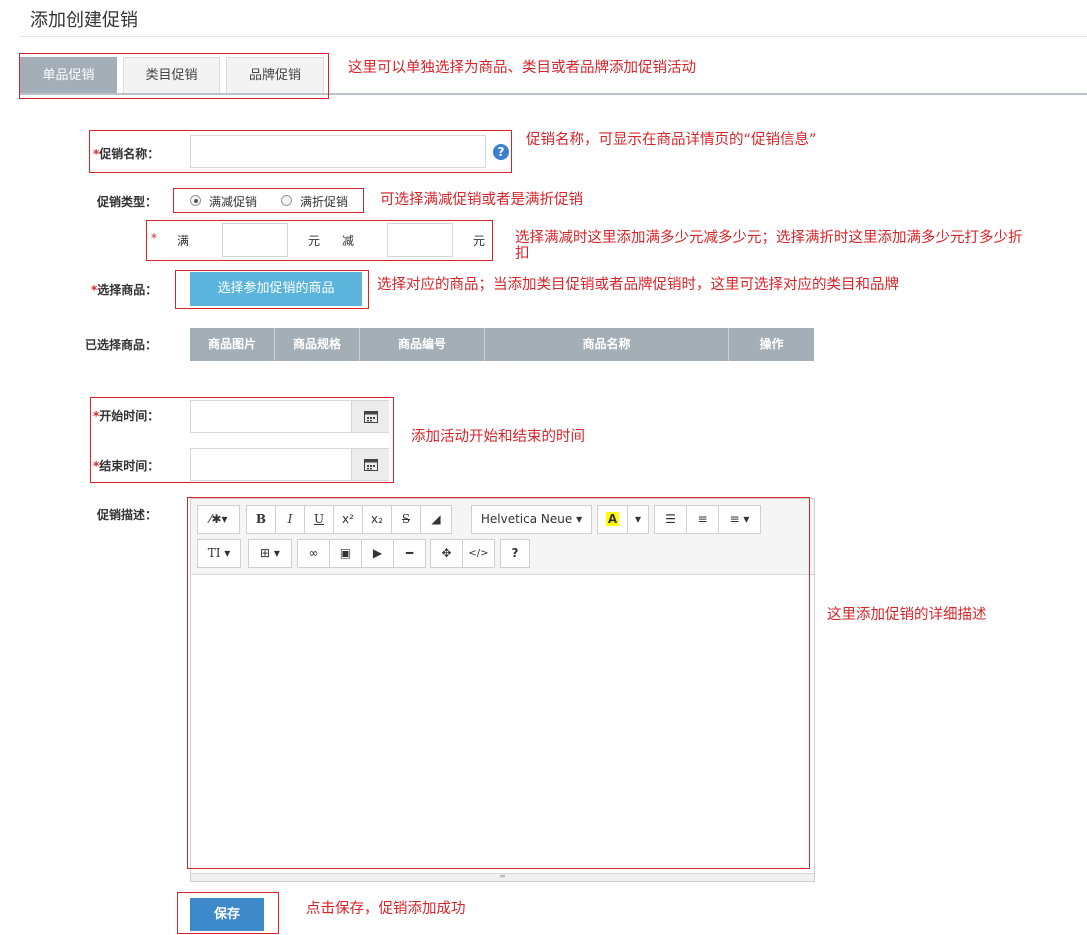 The width and height of the screenshot is (1087, 935). What do you see at coordinates (276, 289) in the screenshot?
I see `select-products-button: 选择参加促销的商品` at bounding box center [276, 289].